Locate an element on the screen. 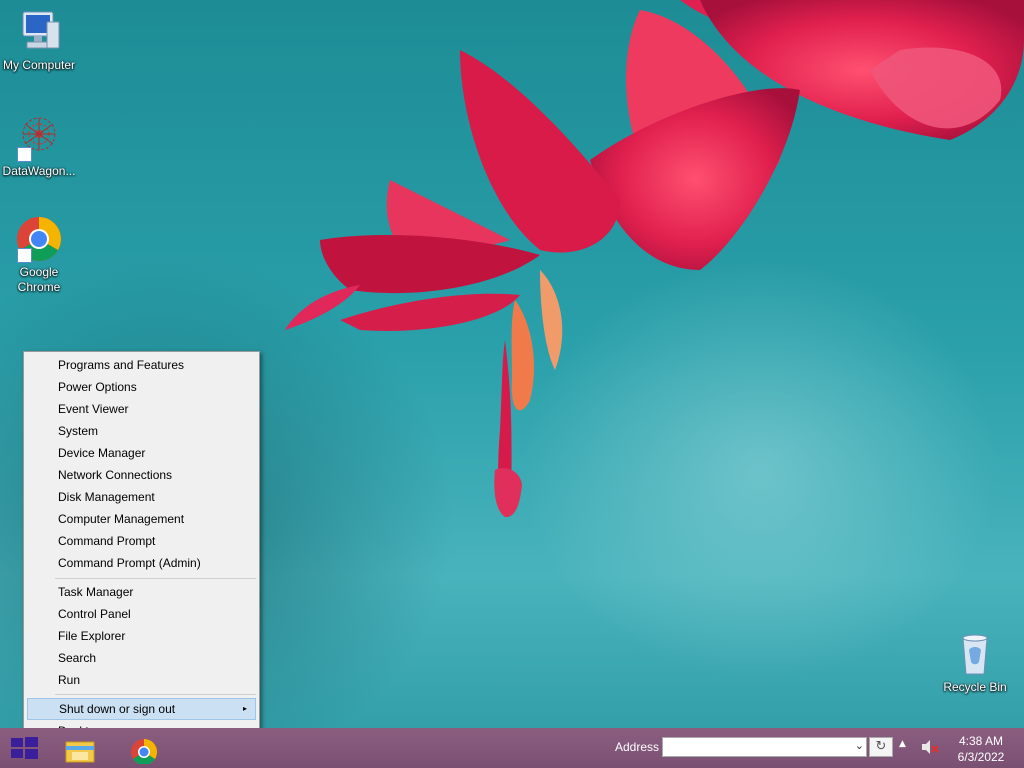 This screenshot has width=1024, height=768. file-explorer-icon is located at coordinates (80, 752).